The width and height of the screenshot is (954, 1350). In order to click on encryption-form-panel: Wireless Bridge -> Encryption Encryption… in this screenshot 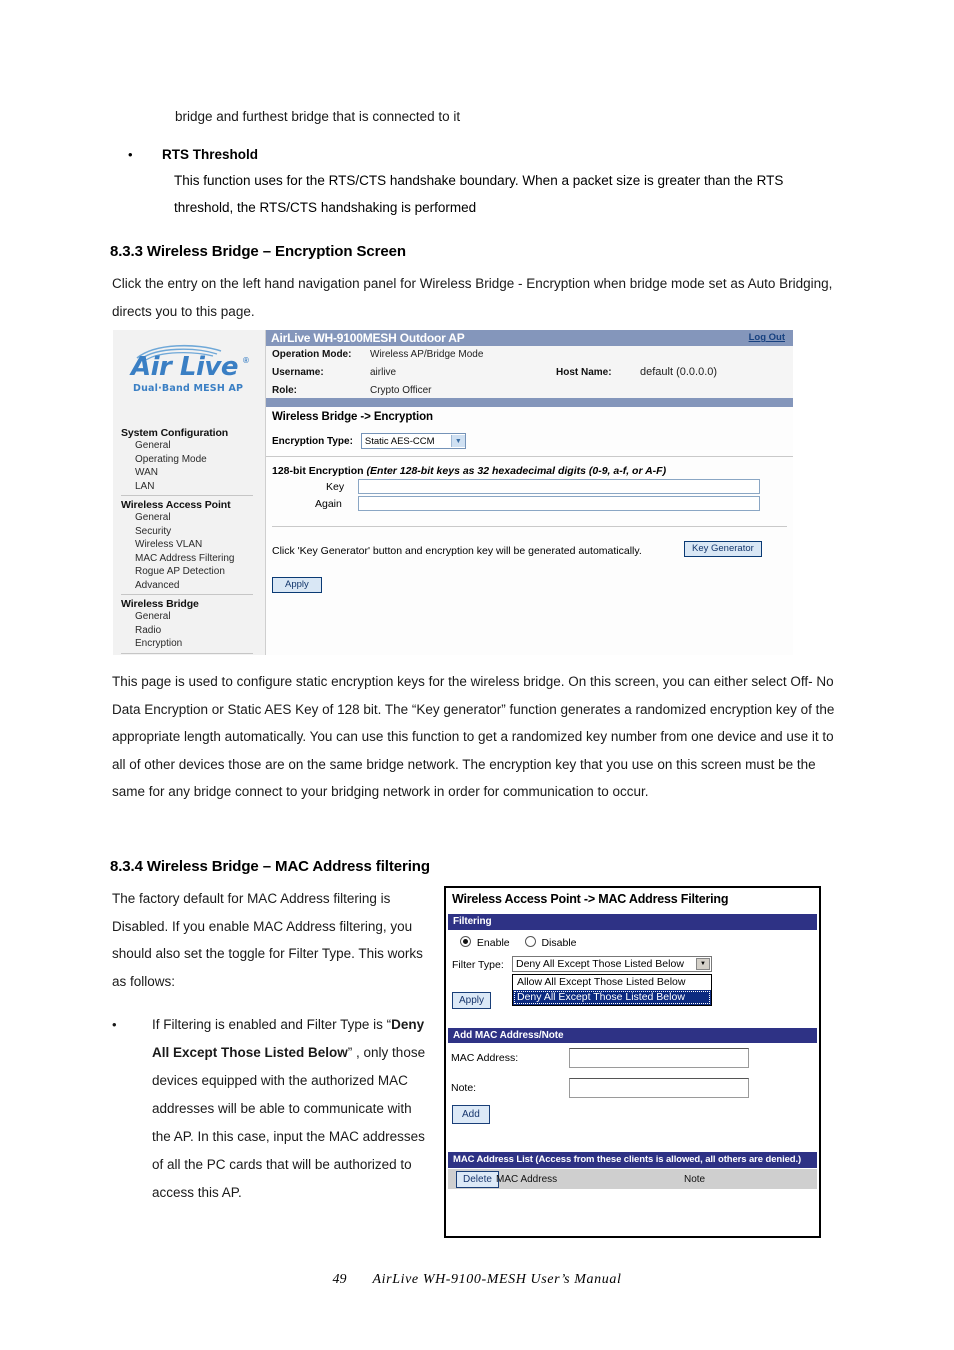, I will do `click(529, 531)`.